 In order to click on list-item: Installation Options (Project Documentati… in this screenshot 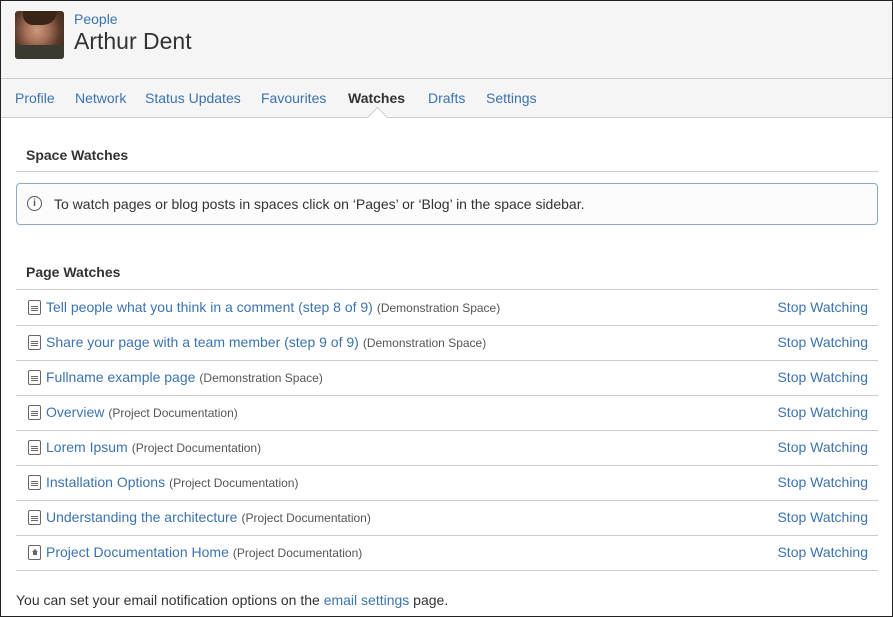, I will do `click(447, 483)`.